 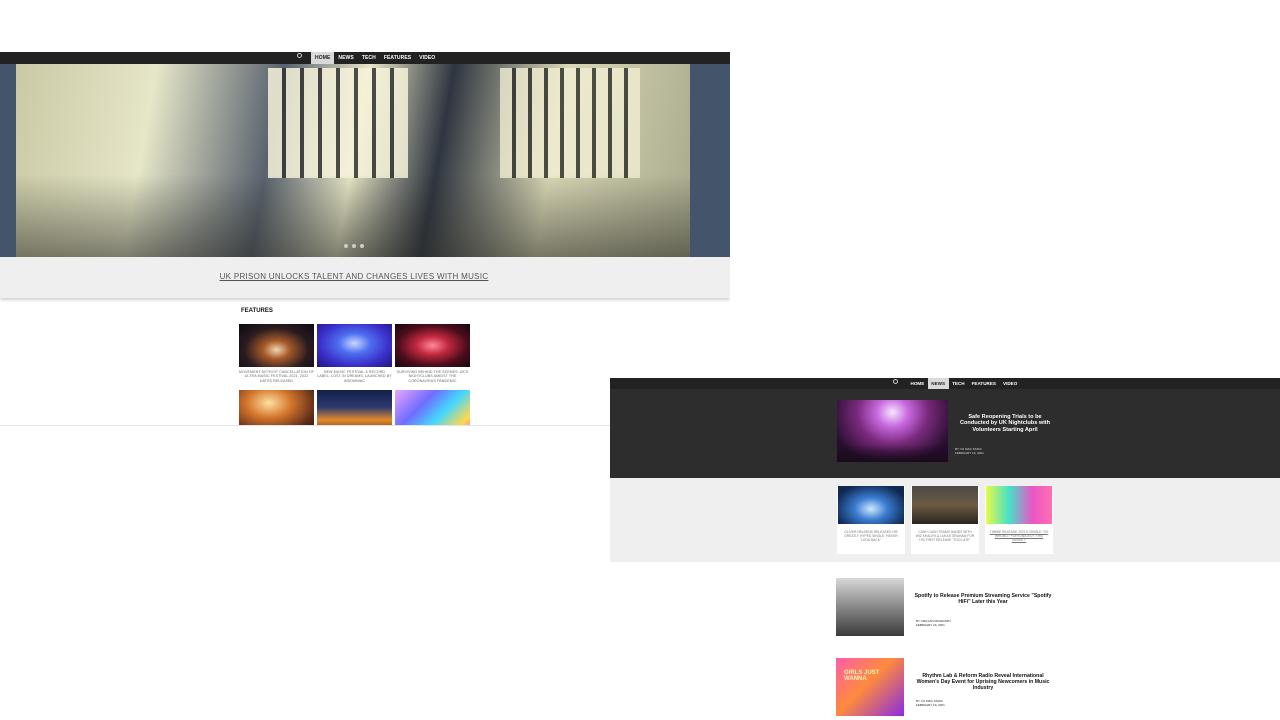 I want to click on article-date: FEBRUARY 19, 2021, so click(x=930, y=705).